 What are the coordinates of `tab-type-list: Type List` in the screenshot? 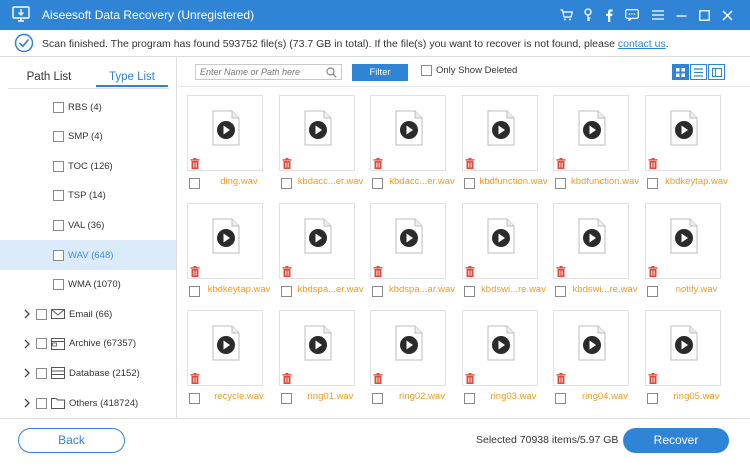 It's located at (132, 77).